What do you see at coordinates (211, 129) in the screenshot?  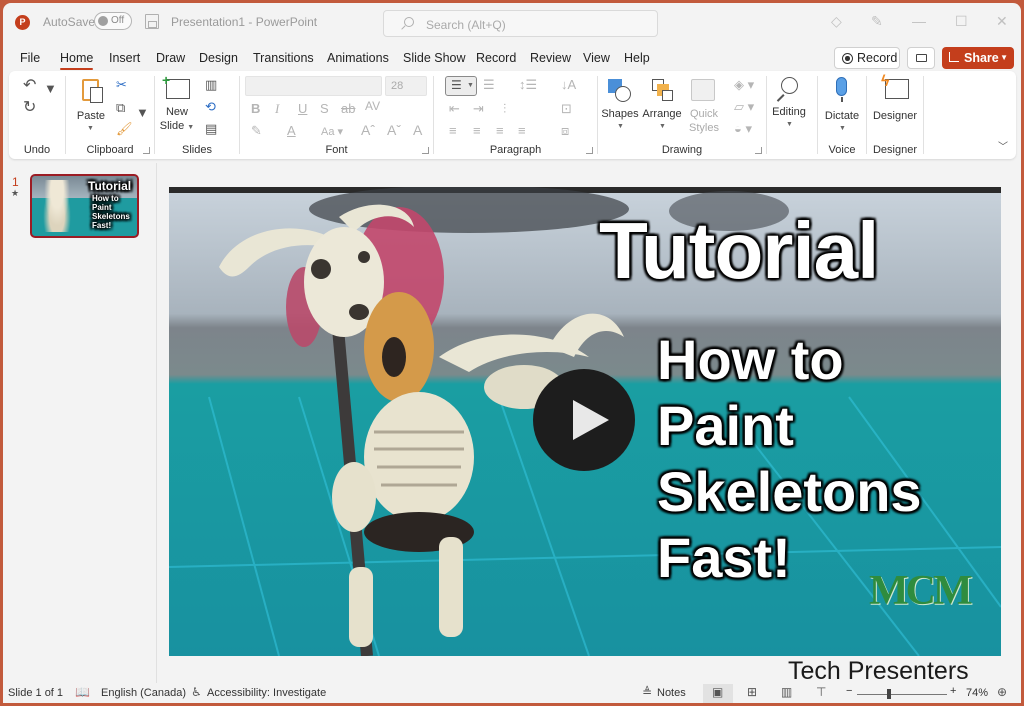 I see `section-icon: ▤` at bounding box center [211, 129].